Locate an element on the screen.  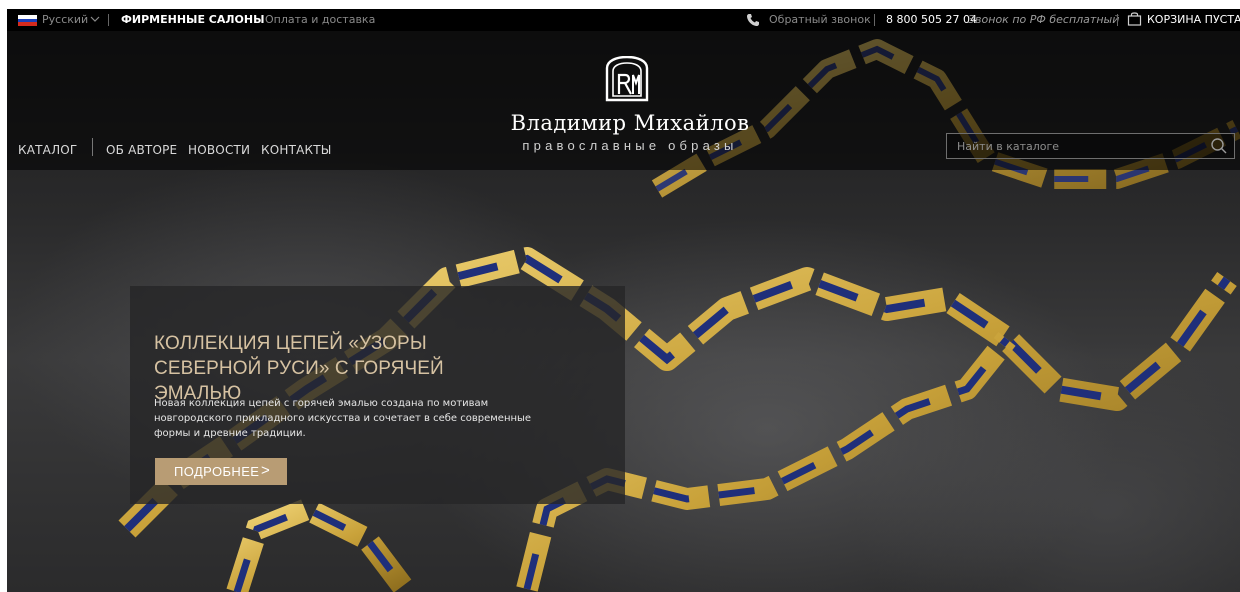
payment-delivery-link: Оплата и доставка is located at coordinates (320, 20).